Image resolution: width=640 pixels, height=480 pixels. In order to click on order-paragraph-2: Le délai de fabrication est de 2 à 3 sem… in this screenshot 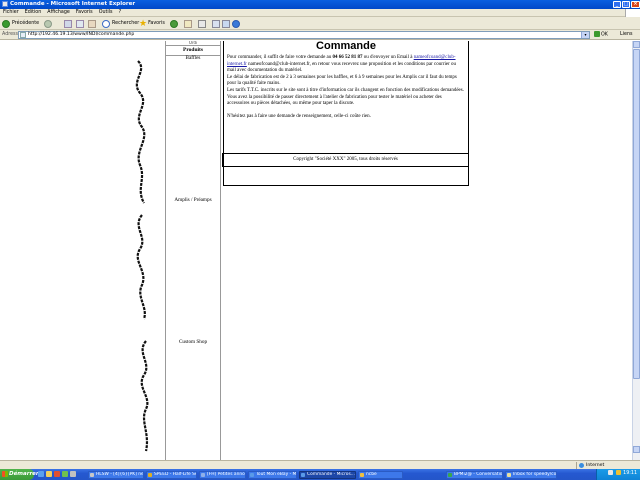, I will do `click(342, 80)`.